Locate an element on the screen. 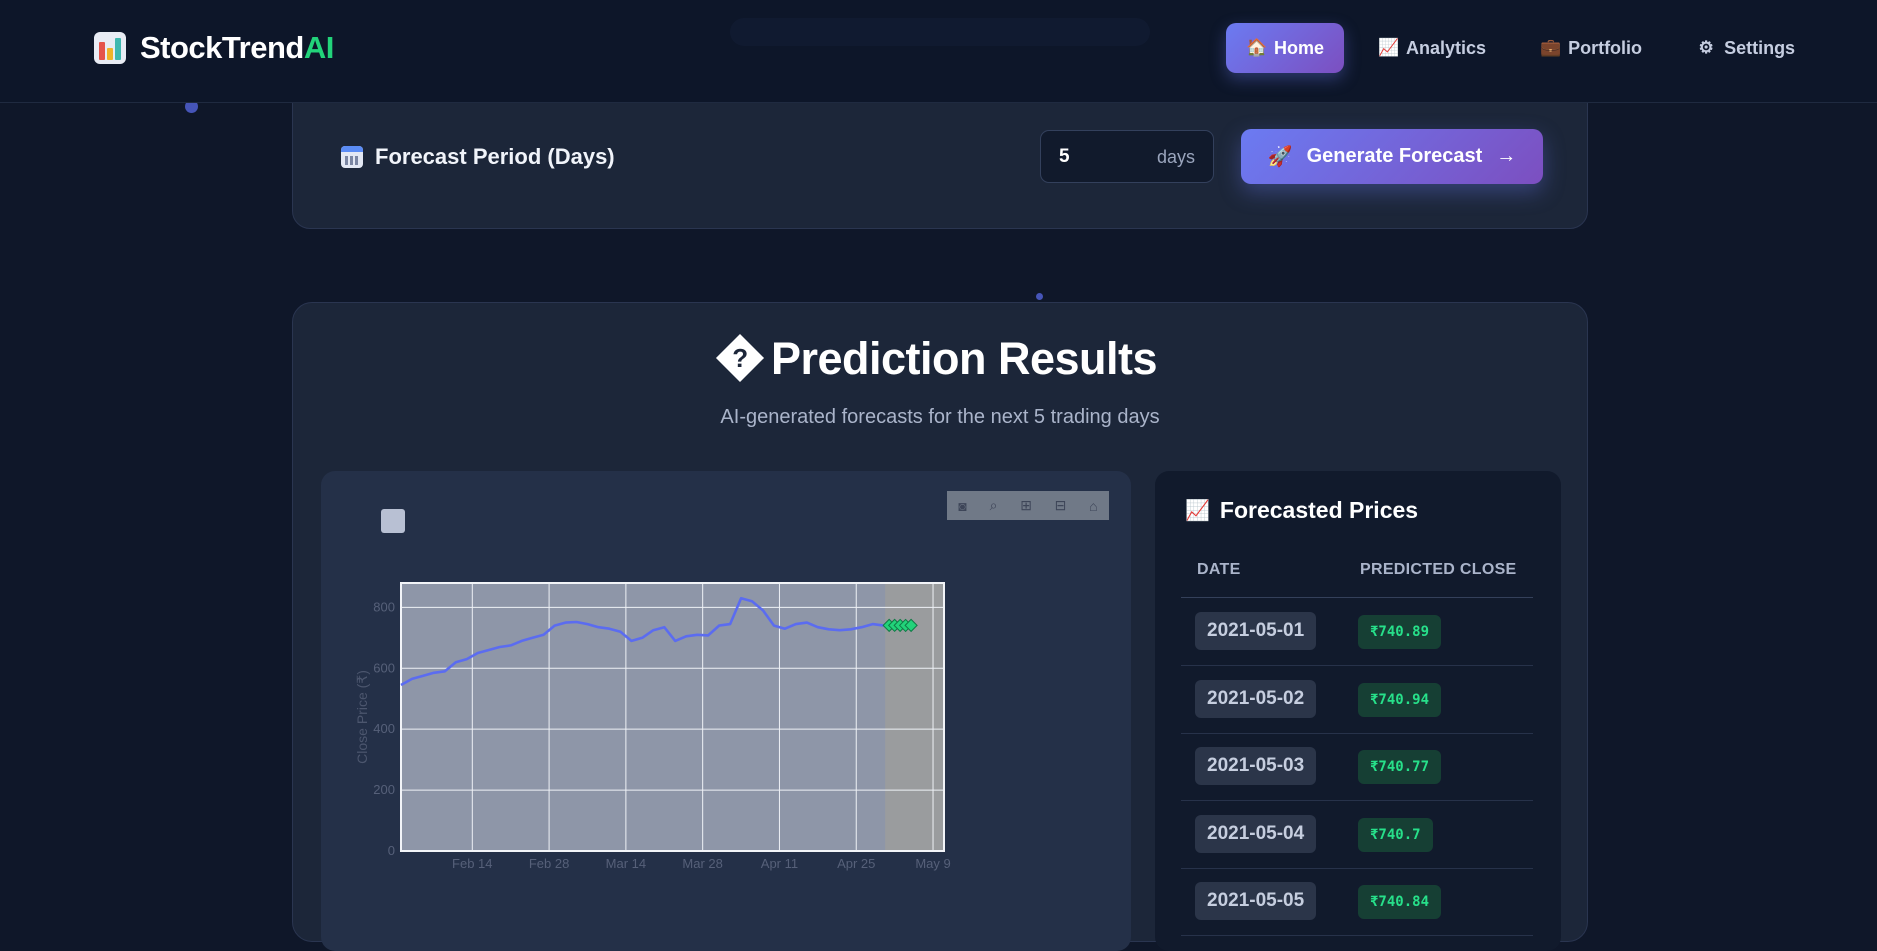 Image resolution: width=1877 pixels, height=951 pixels. y-tick-label: 0 is located at coordinates (391, 850).